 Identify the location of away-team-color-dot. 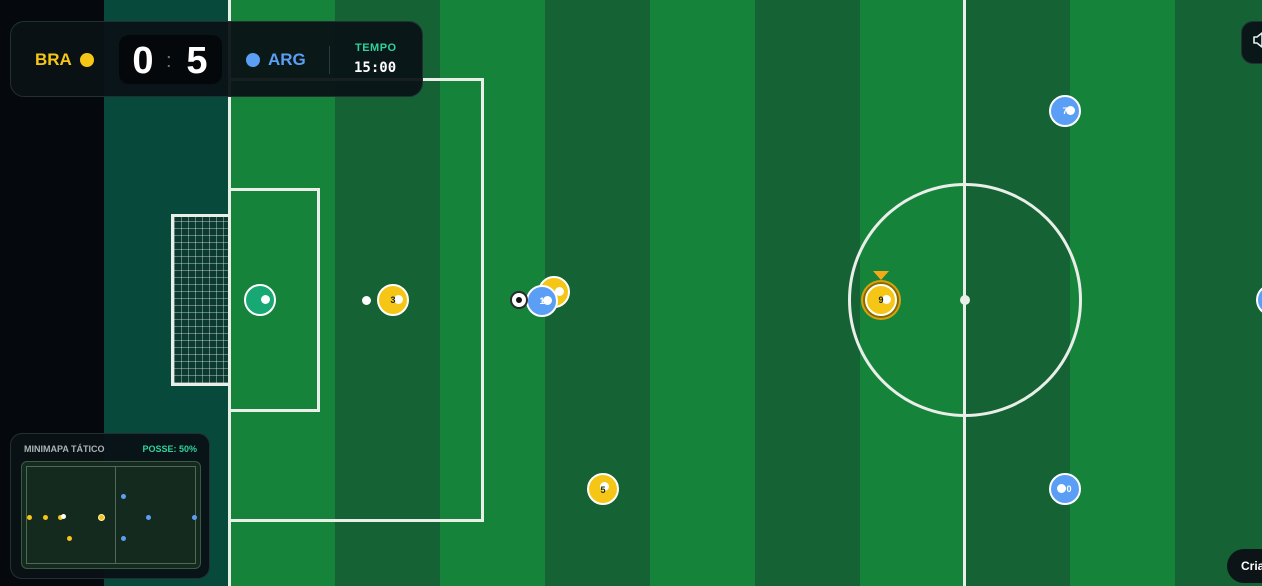
(253, 60).